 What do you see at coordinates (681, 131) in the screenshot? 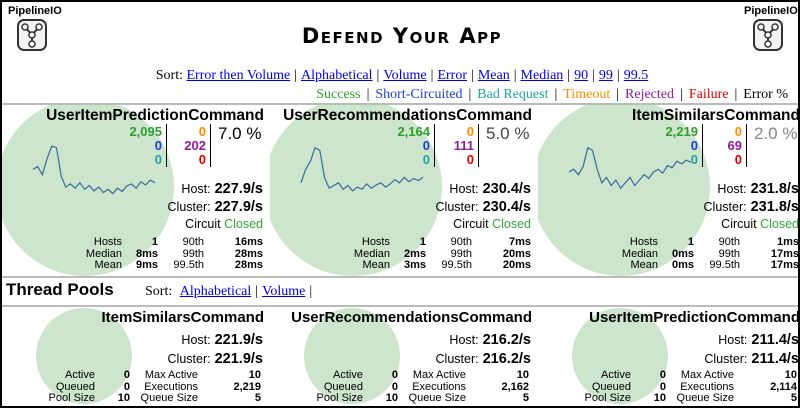
I see `success-count: 2,219` at bounding box center [681, 131].